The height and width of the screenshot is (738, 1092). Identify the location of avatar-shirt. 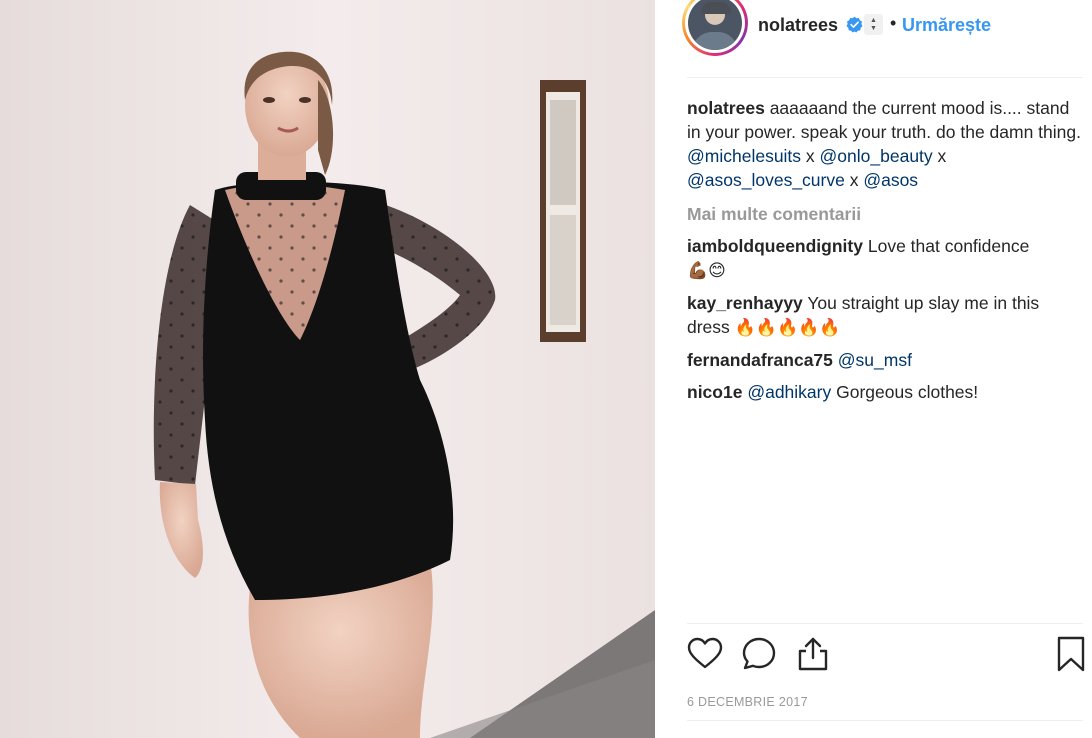
(715, 41).